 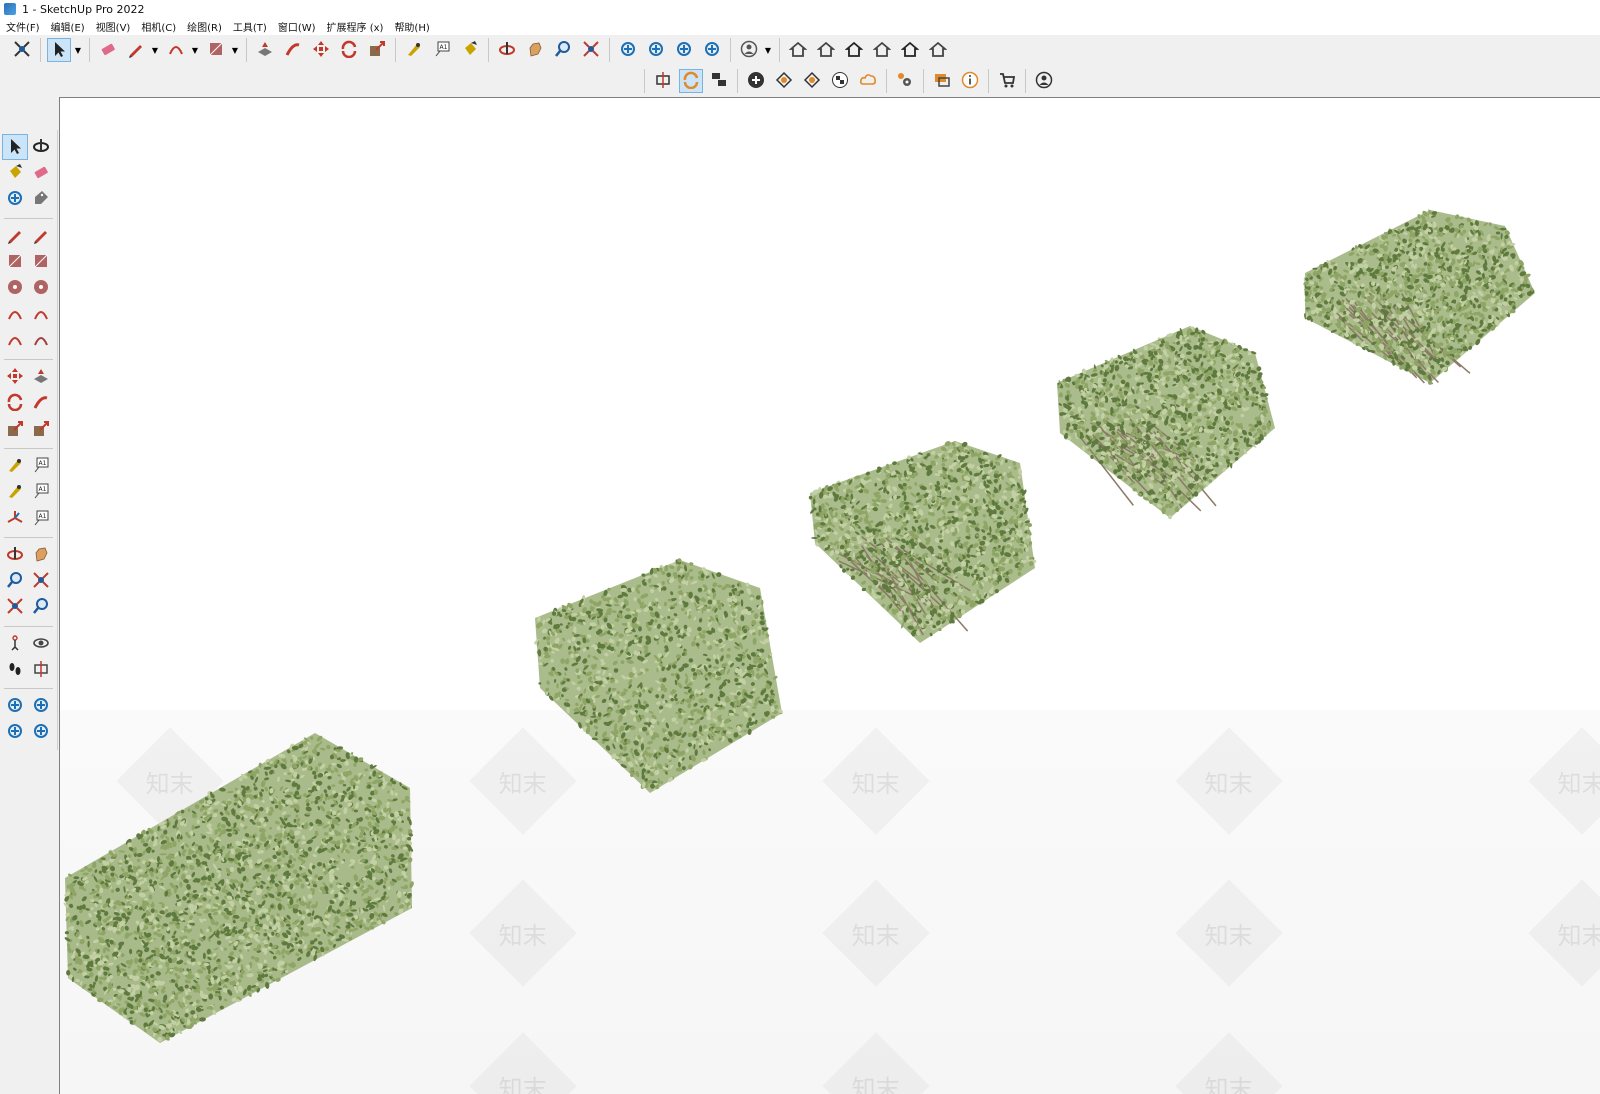 I want to click on push-pull-tool-button, so click(x=41, y=378).